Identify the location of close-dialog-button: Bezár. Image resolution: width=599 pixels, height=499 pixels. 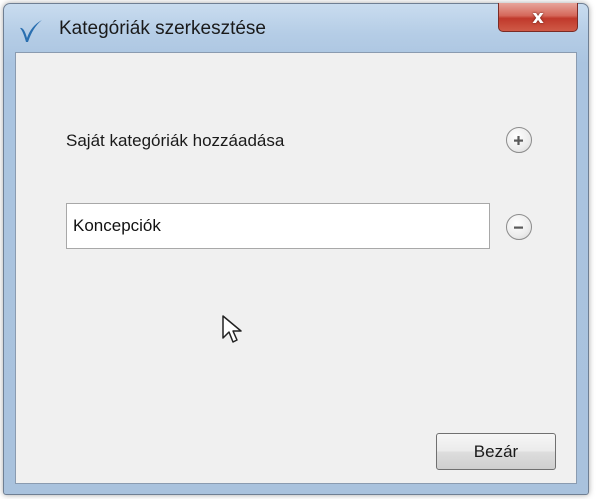
(496, 451).